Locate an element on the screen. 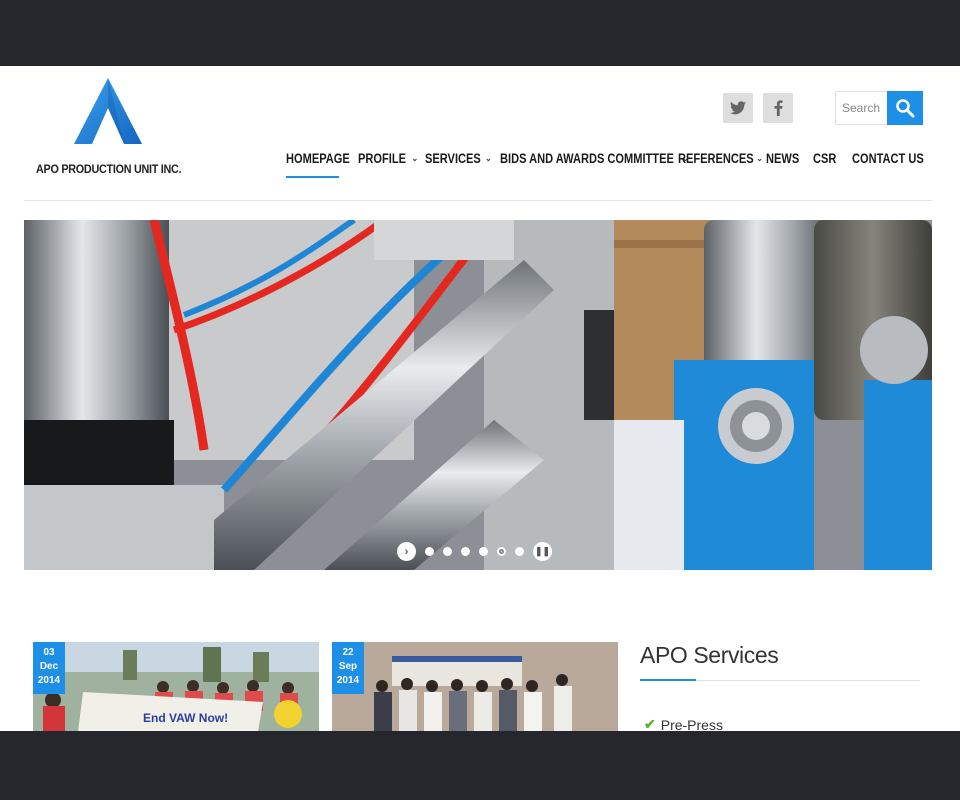  logo-mark-icon is located at coordinates (108, 111).